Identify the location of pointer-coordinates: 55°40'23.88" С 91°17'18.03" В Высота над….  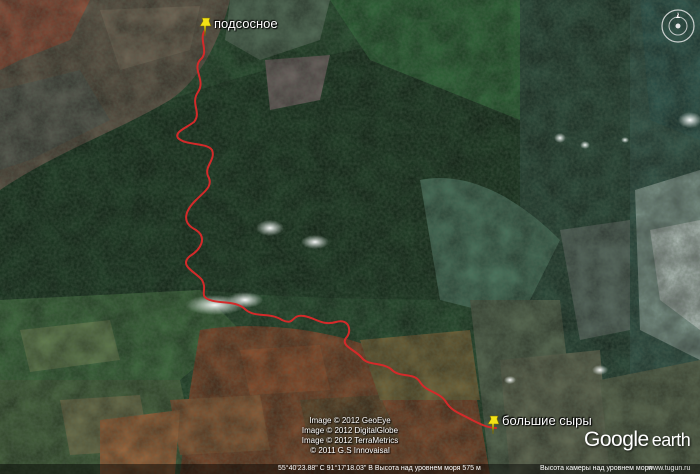
(379, 468).